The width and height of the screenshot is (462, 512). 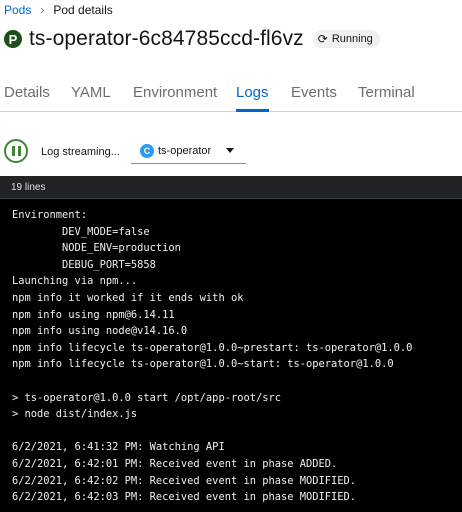 I want to click on log-line: 6/2/2021, 6:41:32 PM: Watching API, so click(x=118, y=447).